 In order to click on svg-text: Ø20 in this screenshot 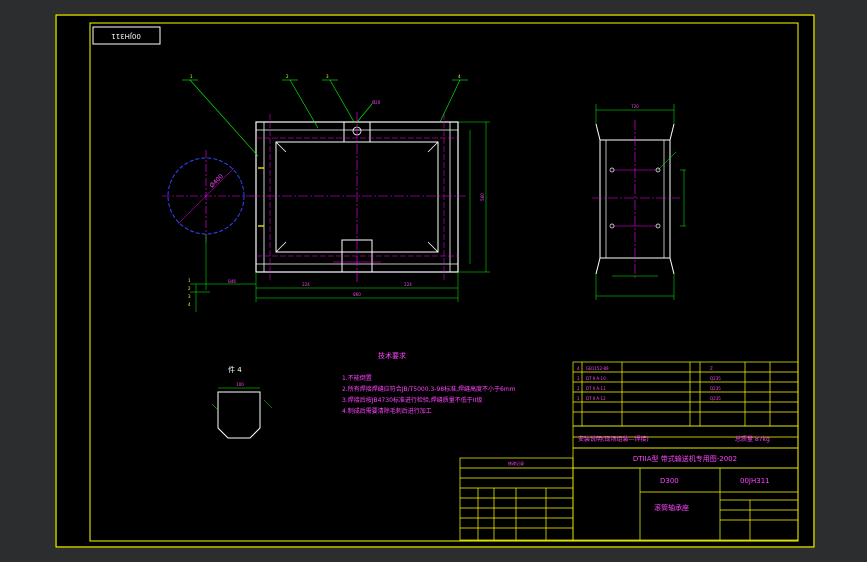, I will do `click(376, 102)`.